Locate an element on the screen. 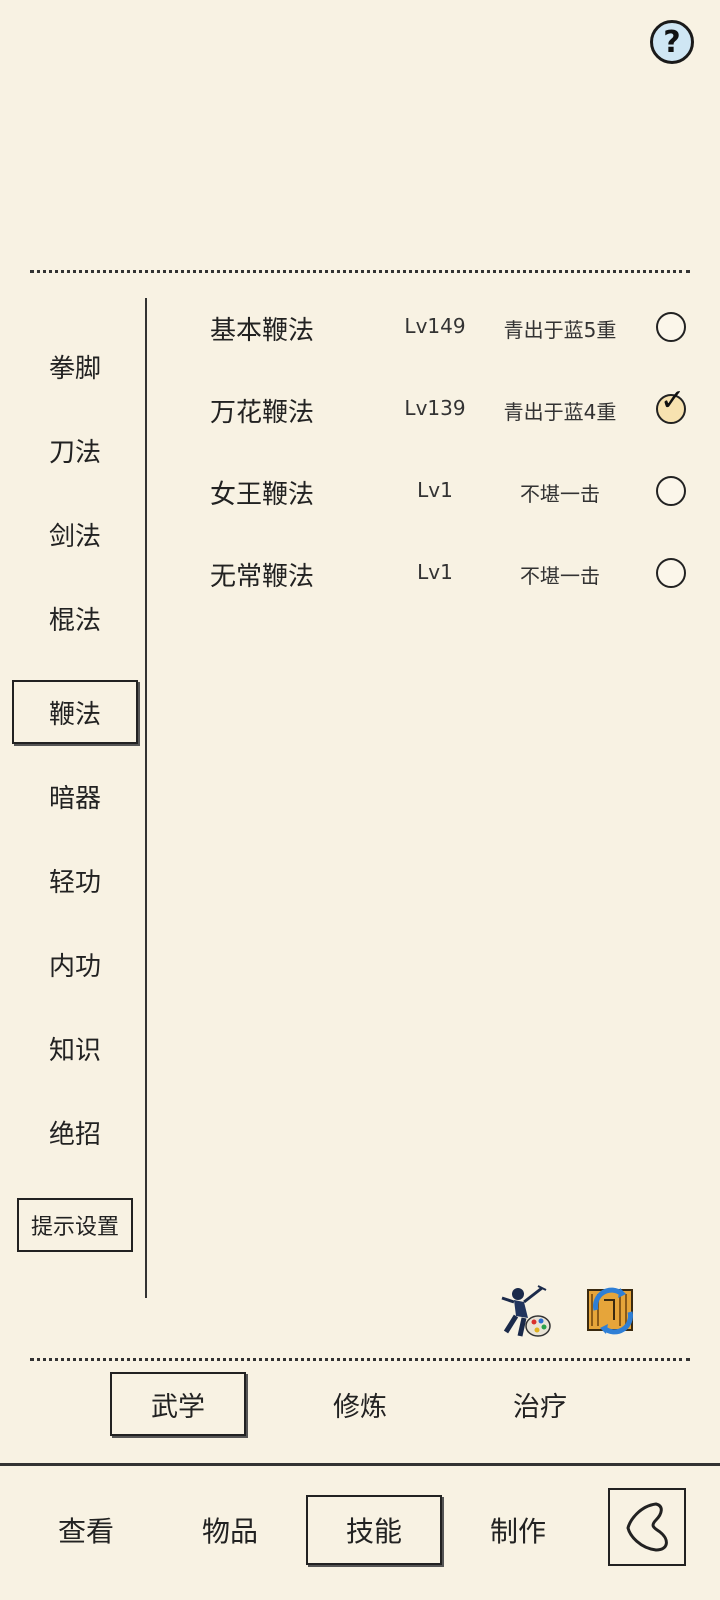 The image size is (720, 1600). nav-item-staff: 棍法 is located at coordinates (75, 618).